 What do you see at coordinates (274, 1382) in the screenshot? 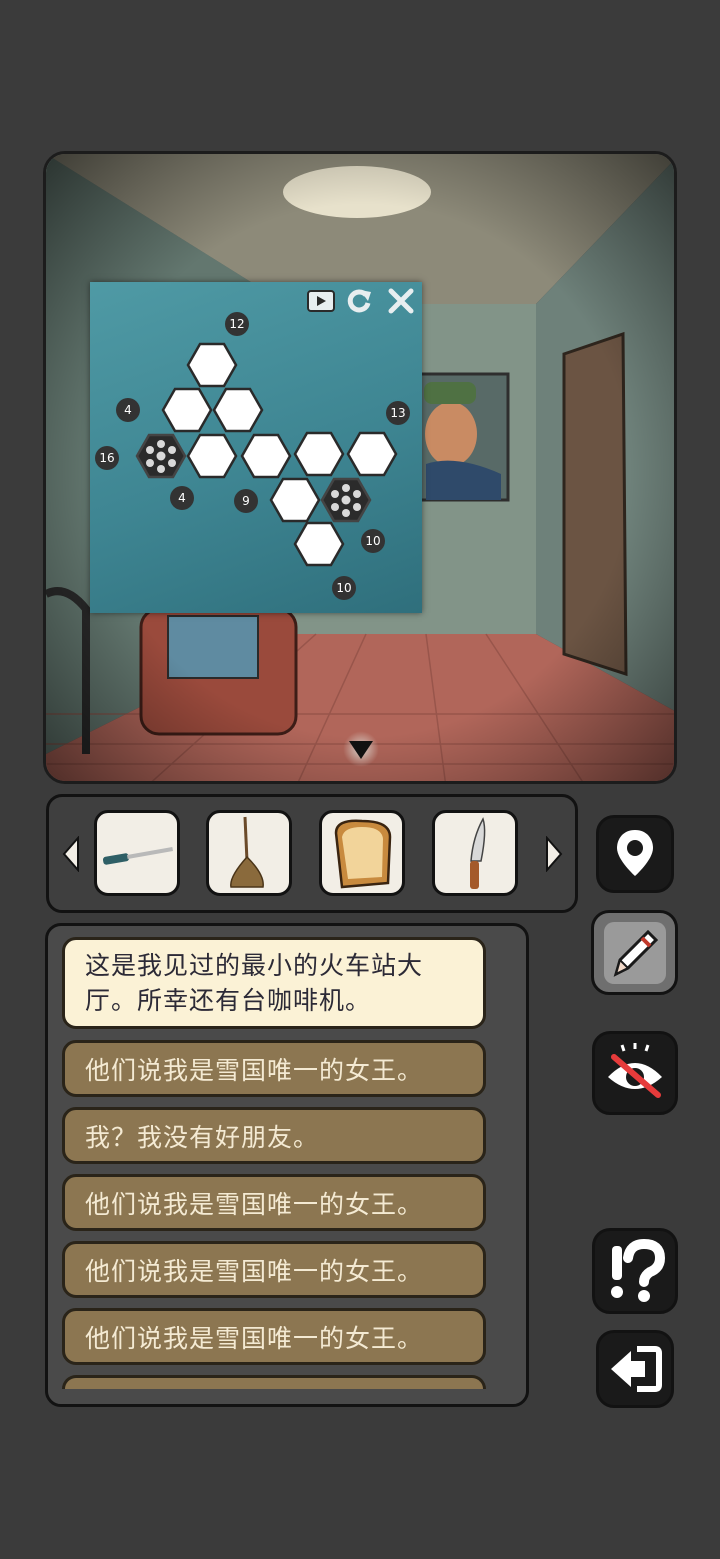
I see `dialogue-option-partial` at bounding box center [274, 1382].